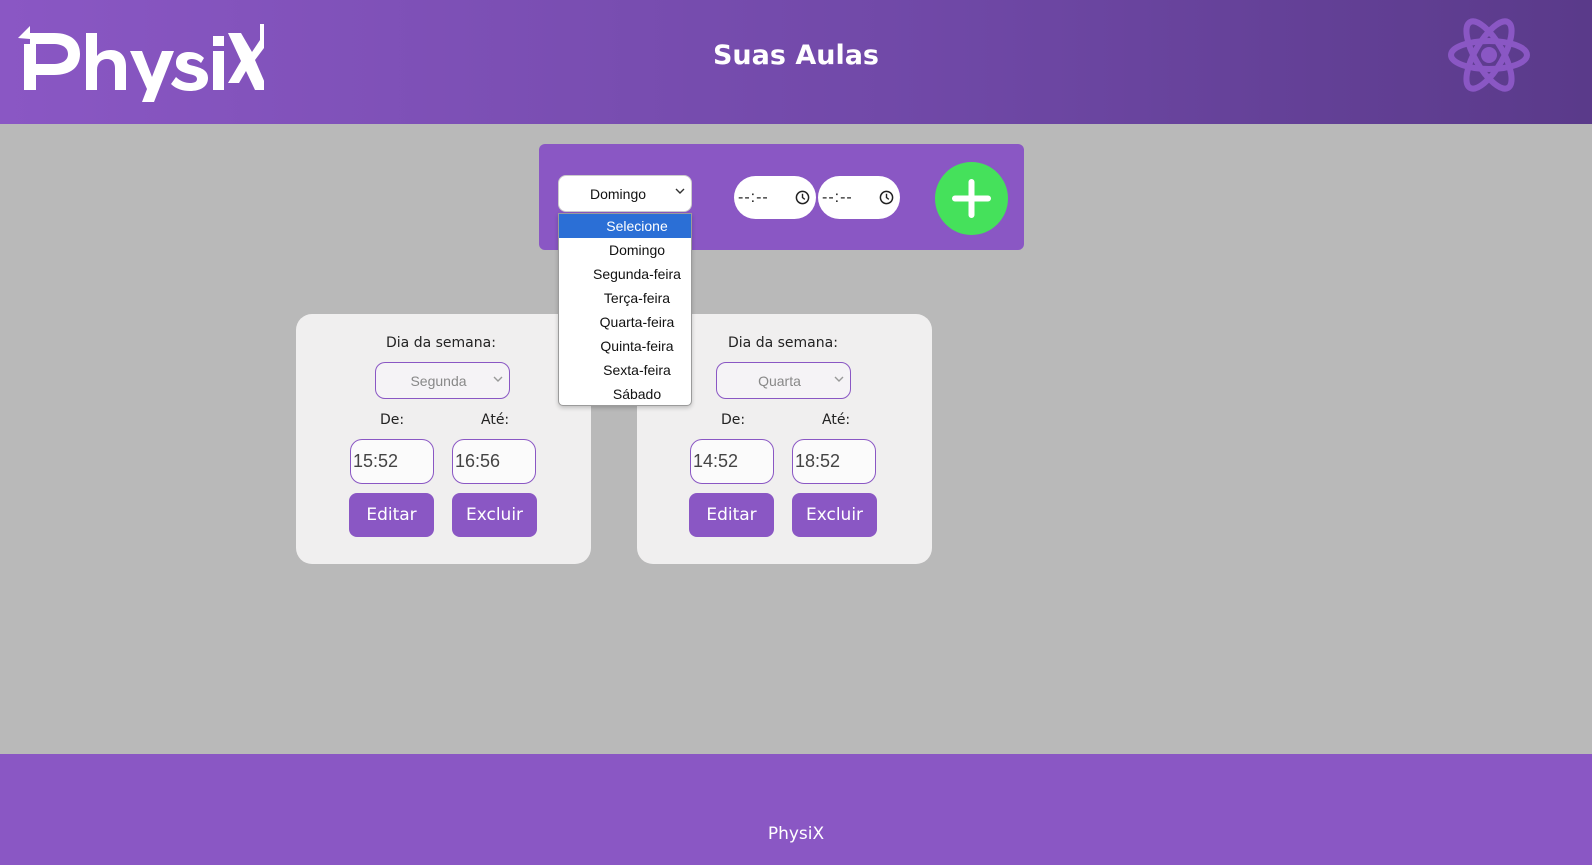 Image resolution: width=1592 pixels, height=865 pixels. What do you see at coordinates (625, 226) in the screenshot?
I see `dropdown-option: Selecione` at bounding box center [625, 226].